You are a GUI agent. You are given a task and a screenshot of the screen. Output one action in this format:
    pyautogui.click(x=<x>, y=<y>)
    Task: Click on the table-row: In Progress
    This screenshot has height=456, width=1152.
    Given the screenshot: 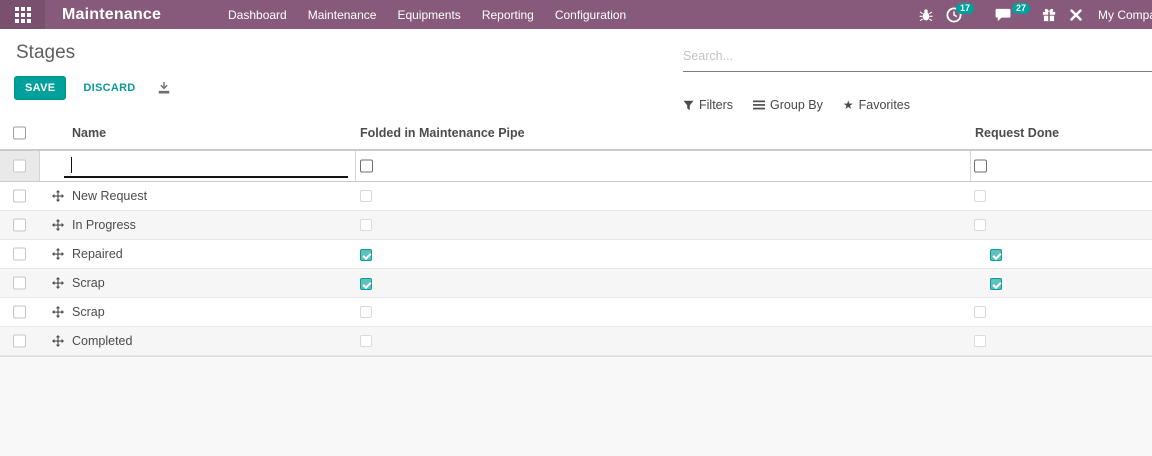 What is the action you would take?
    pyautogui.click(x=576, y=225)
    